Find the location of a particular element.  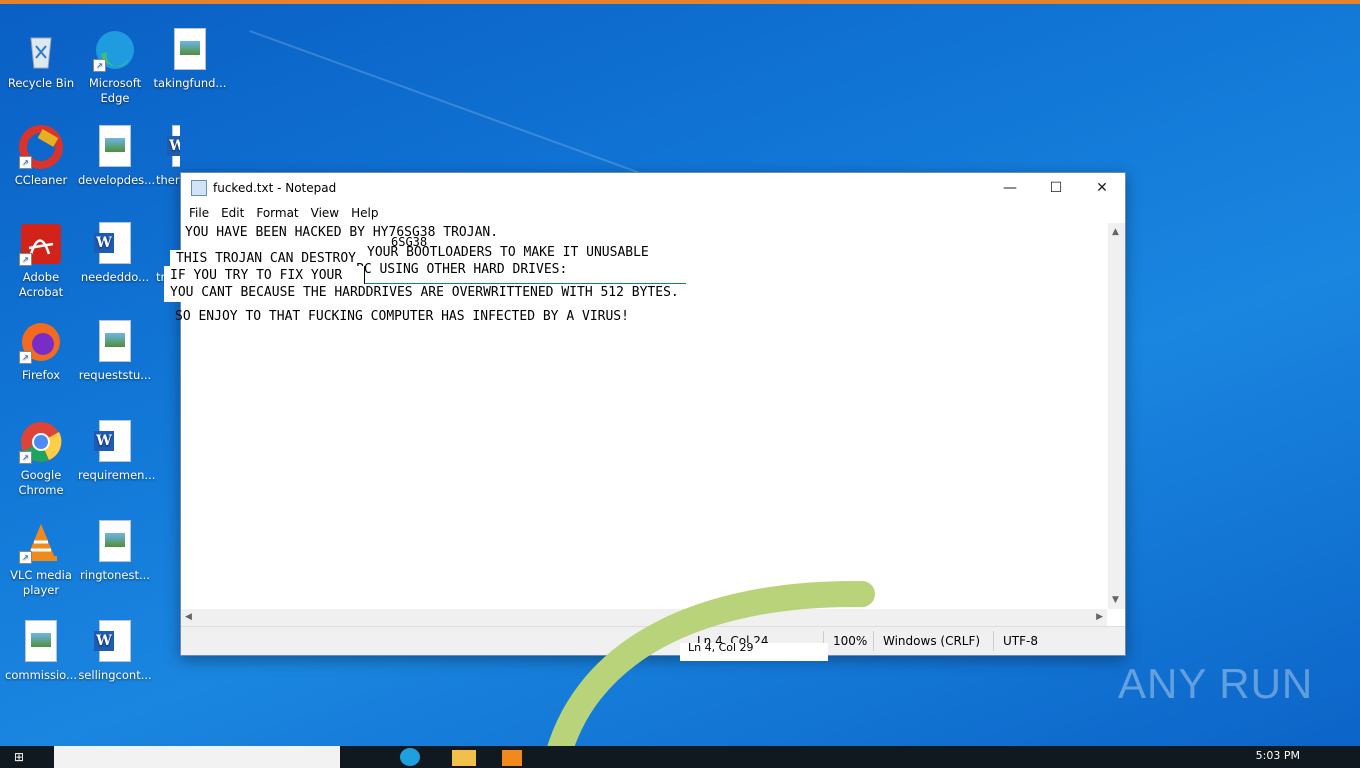

clock-time: 5:03 PM is located at coordinates (1278, 755).